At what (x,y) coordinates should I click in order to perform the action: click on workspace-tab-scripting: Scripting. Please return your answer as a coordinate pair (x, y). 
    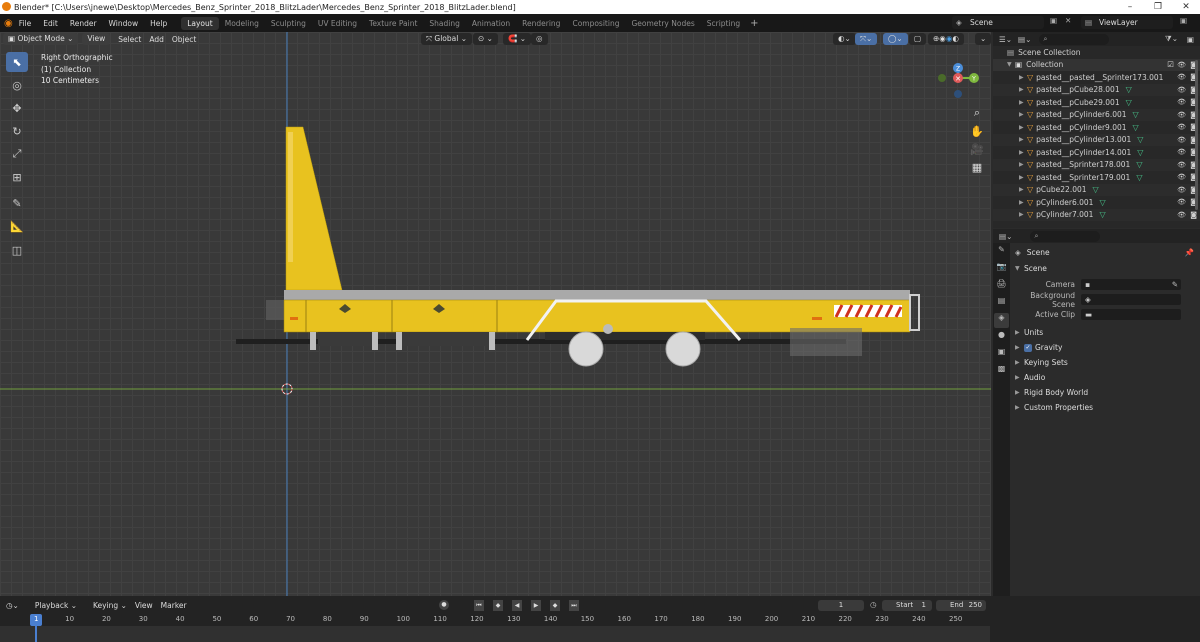
    Looking at the image, I should click on (723, 23).